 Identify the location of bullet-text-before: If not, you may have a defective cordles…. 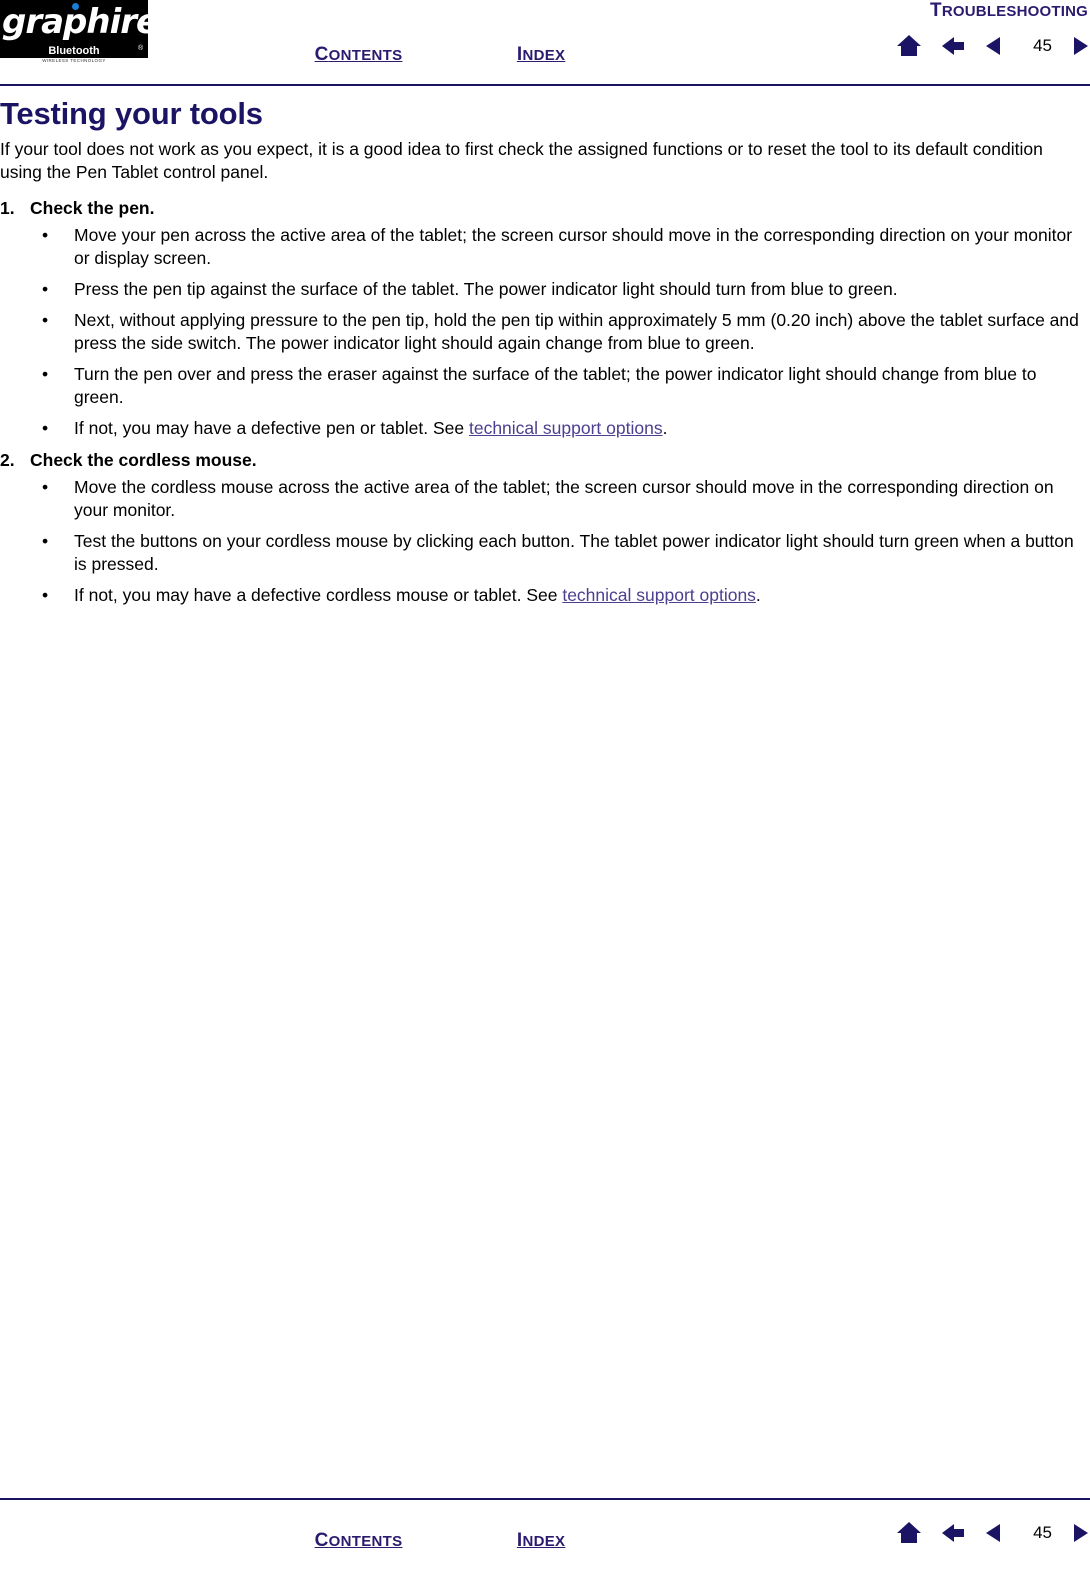
(318, 595).